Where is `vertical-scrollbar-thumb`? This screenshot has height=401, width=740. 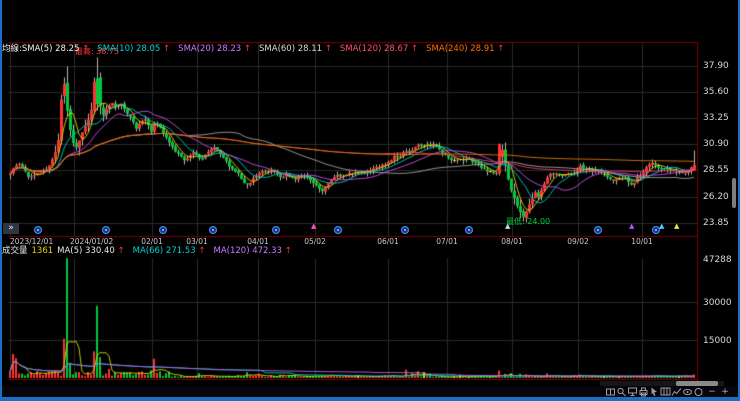 vertical-scrollbar-thumb is located at coordinates (734, 193).